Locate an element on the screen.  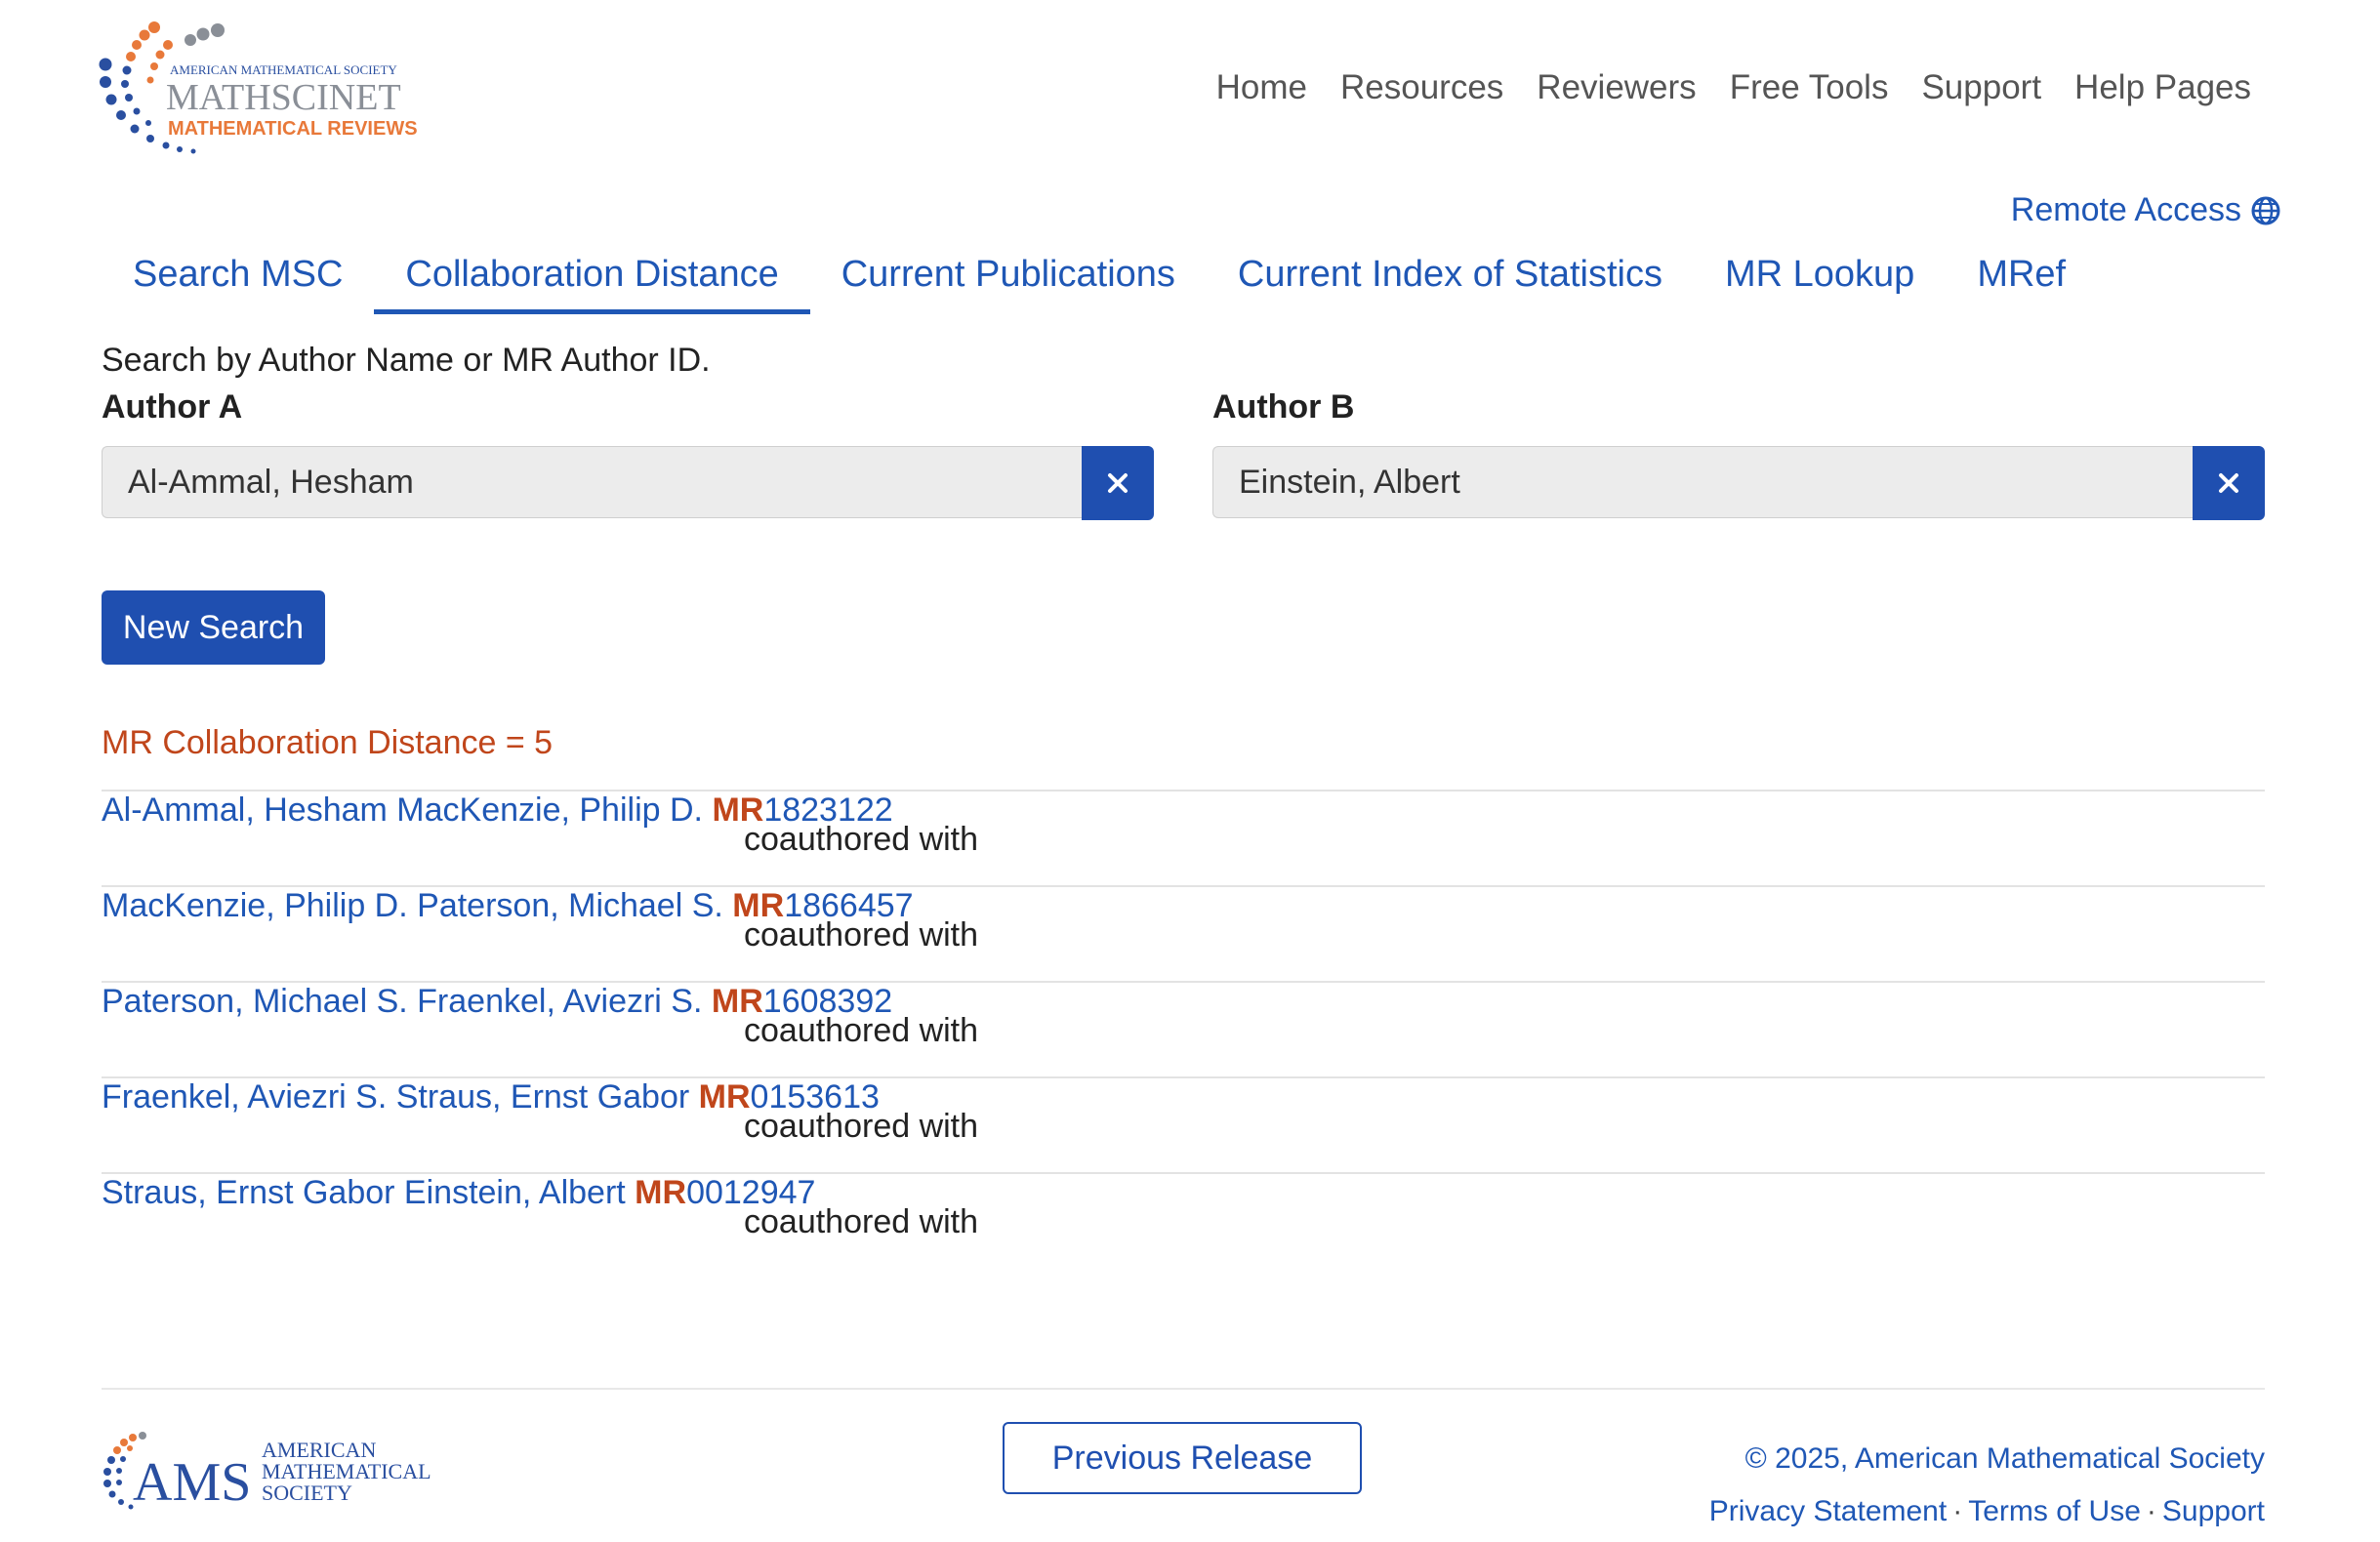
new-search-button: New Search is located at coordinates (213, 627).